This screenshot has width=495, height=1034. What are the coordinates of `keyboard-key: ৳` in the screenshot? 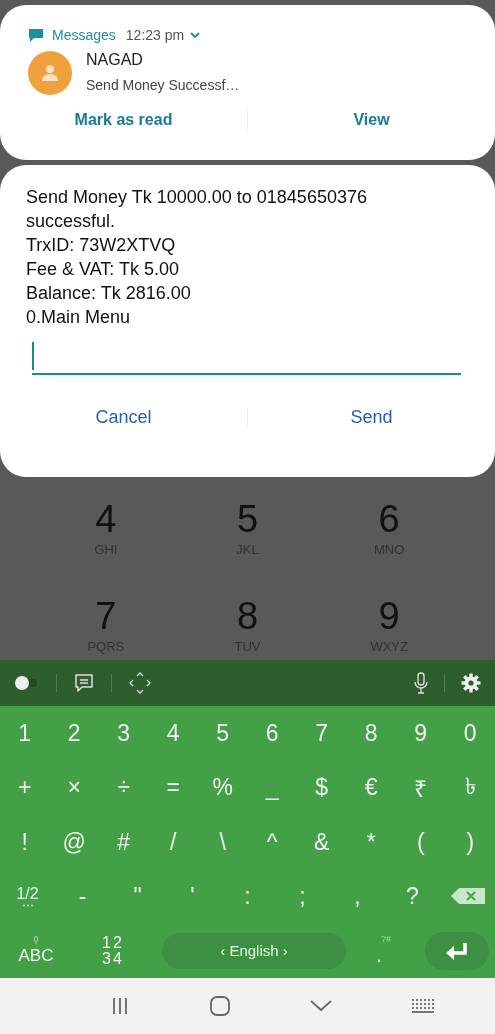 It's located at (470, 787).